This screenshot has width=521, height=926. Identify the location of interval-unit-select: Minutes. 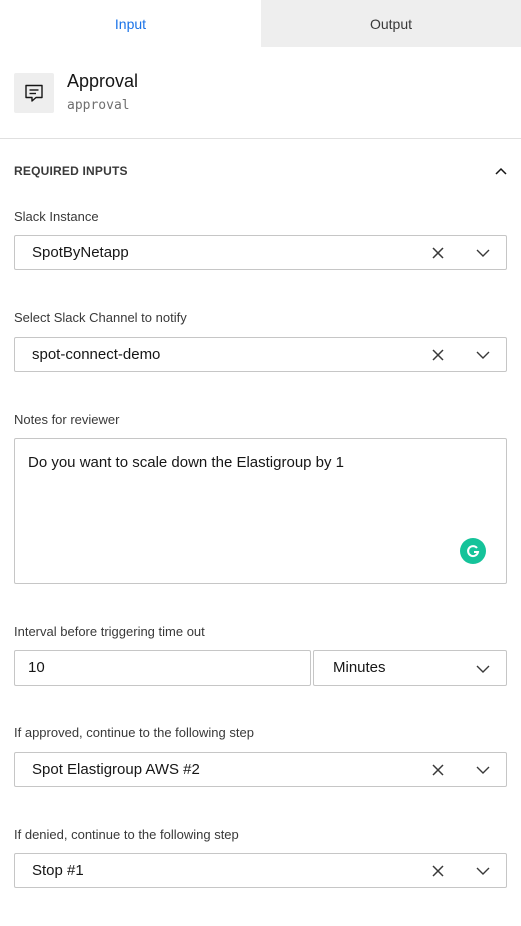
(410, 668).